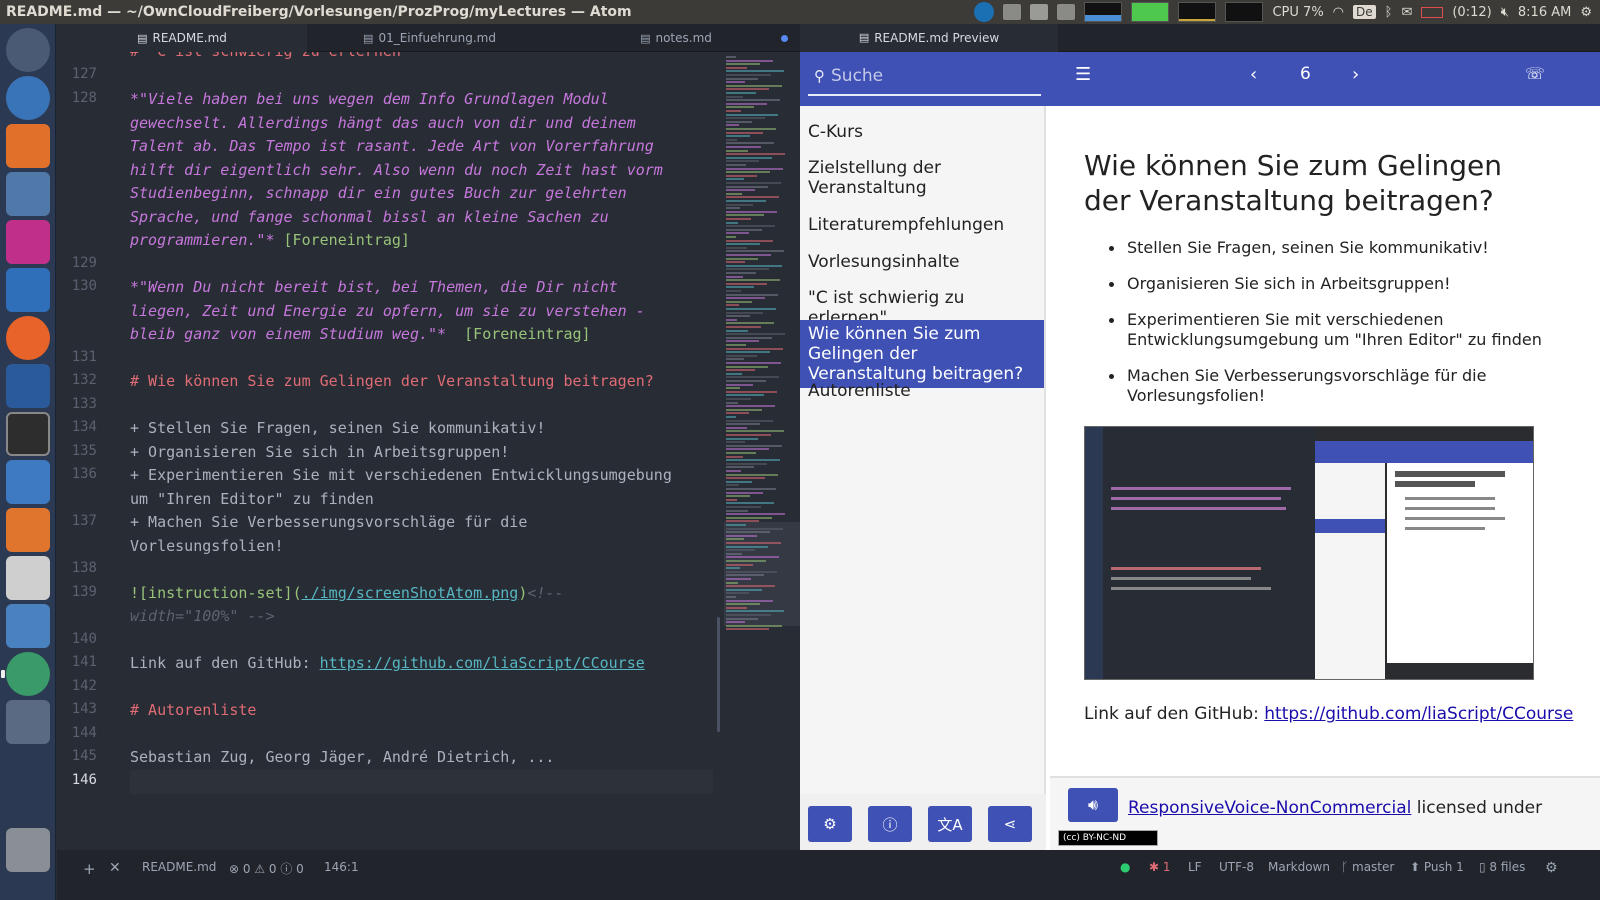 The width and height of the screenshot is (1600, 900). What do you see at coordinates (28, 722) in the screenshot?
I see `workspace-switcher-icon` at bounding box center [28, 722].